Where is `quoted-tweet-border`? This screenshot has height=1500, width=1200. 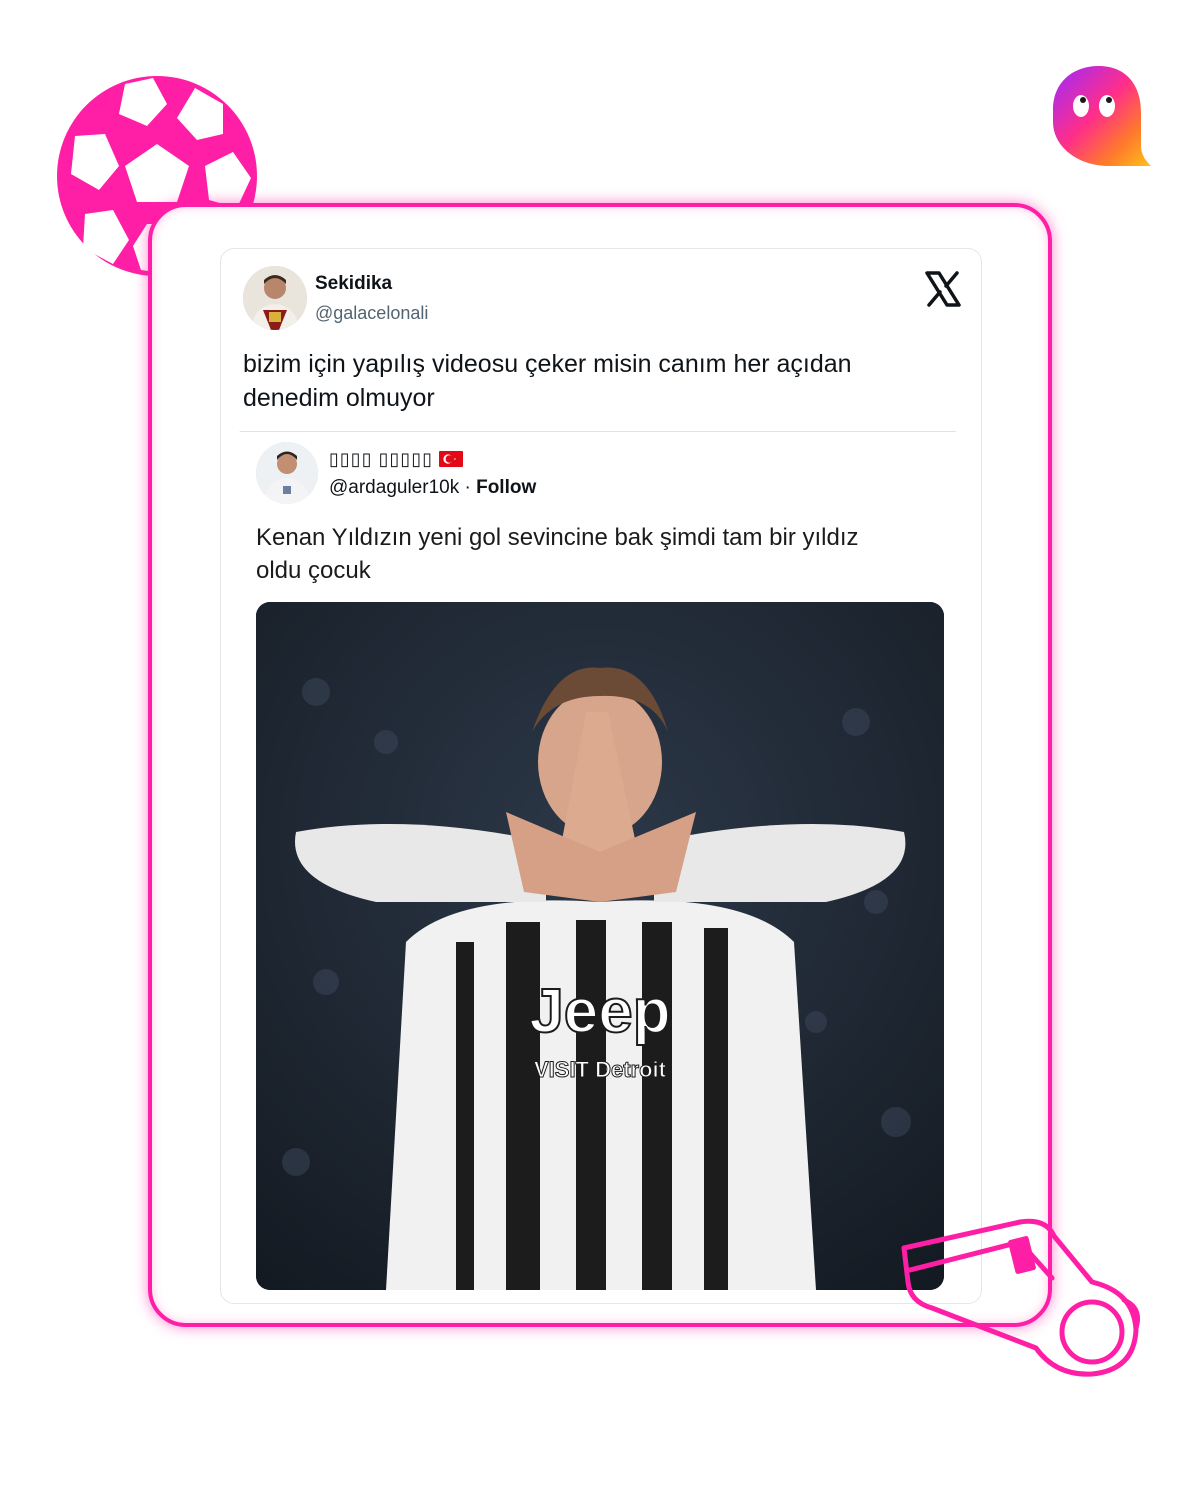 quoted-tweet-border is located at coordinates (598, 432).